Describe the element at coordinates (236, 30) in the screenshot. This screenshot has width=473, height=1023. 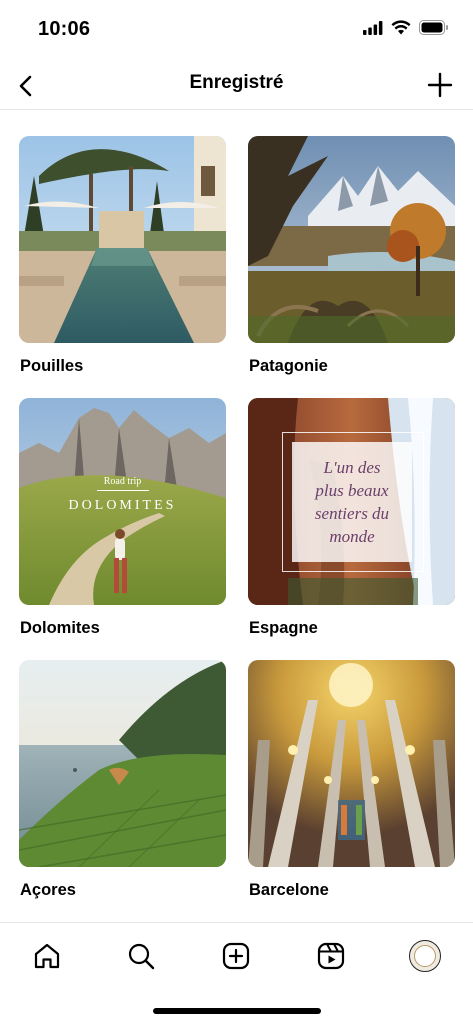
I see `status-bar: 10:06` at that location.